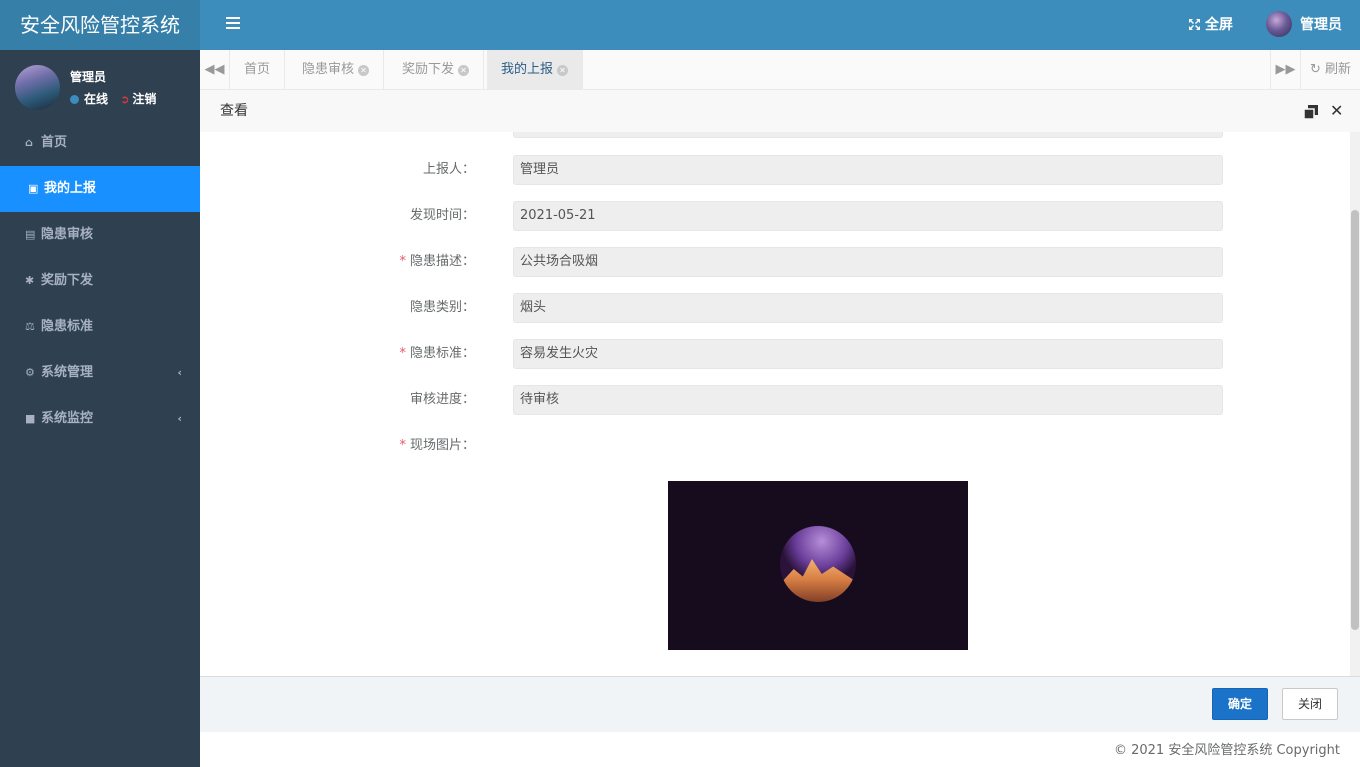  Describe the element at coordinates (30, 326) in the screenshot. I see `balance-scale-icon: ⚖` at that location.